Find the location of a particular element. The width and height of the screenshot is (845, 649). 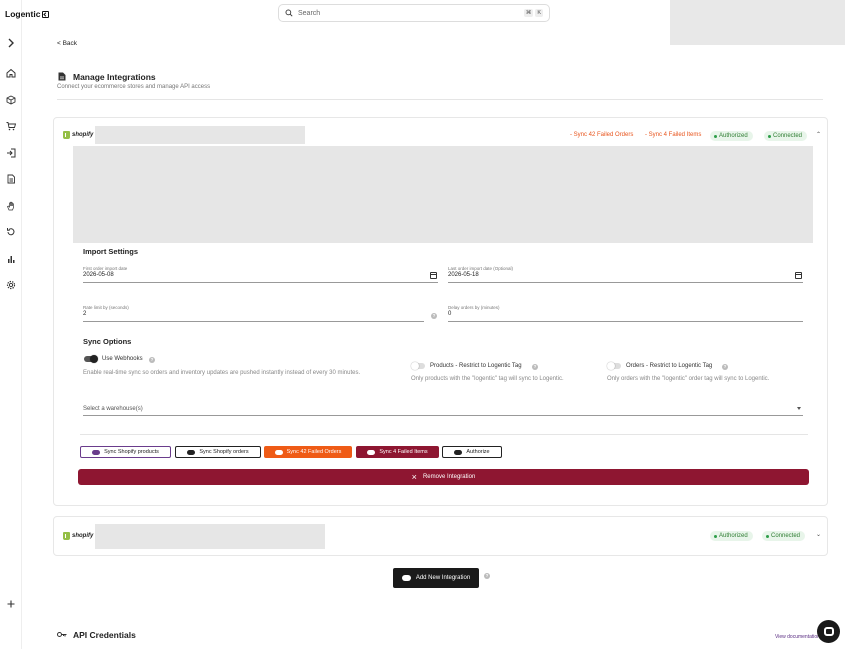

search-placeholder: Search is located at coordinates (309, 13).